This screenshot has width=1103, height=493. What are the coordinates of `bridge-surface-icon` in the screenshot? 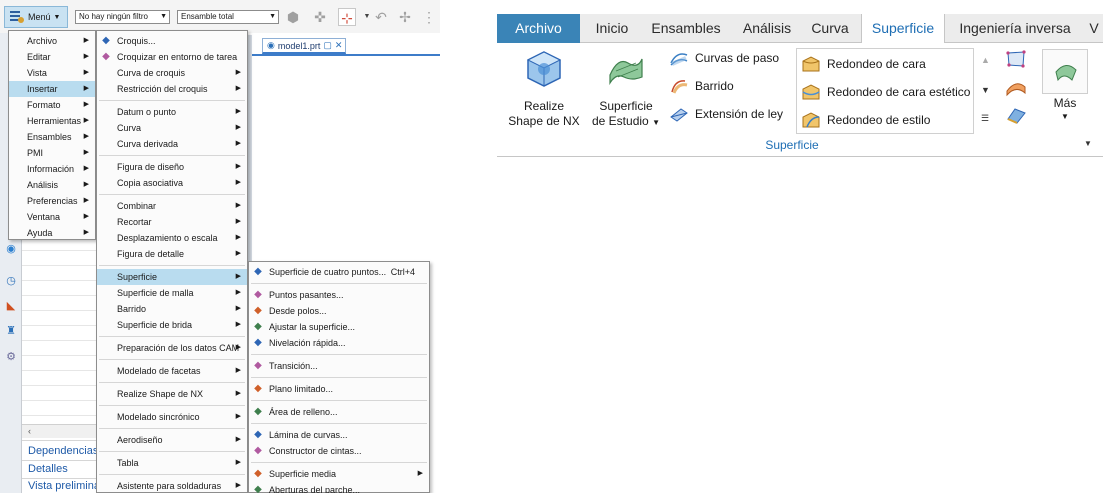 It's located at (1016, 87).